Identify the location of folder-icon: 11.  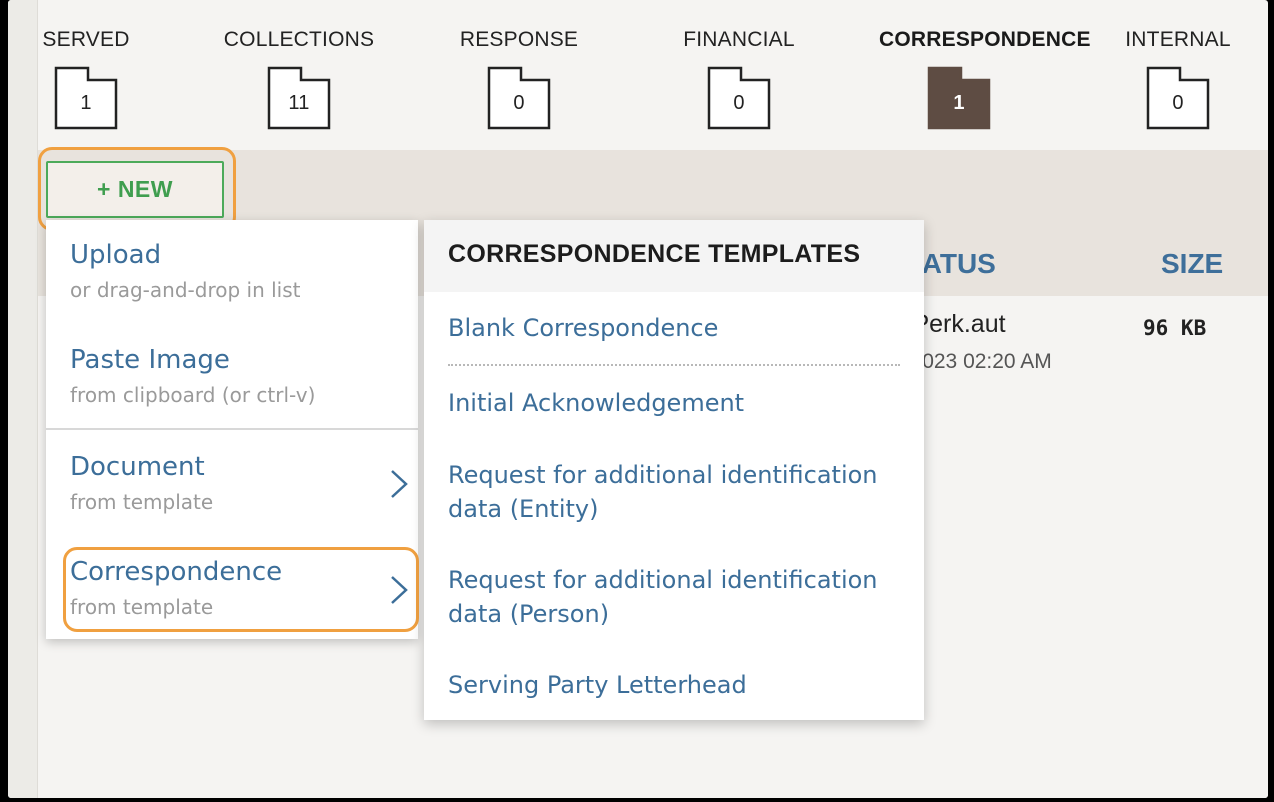
(299, 98).